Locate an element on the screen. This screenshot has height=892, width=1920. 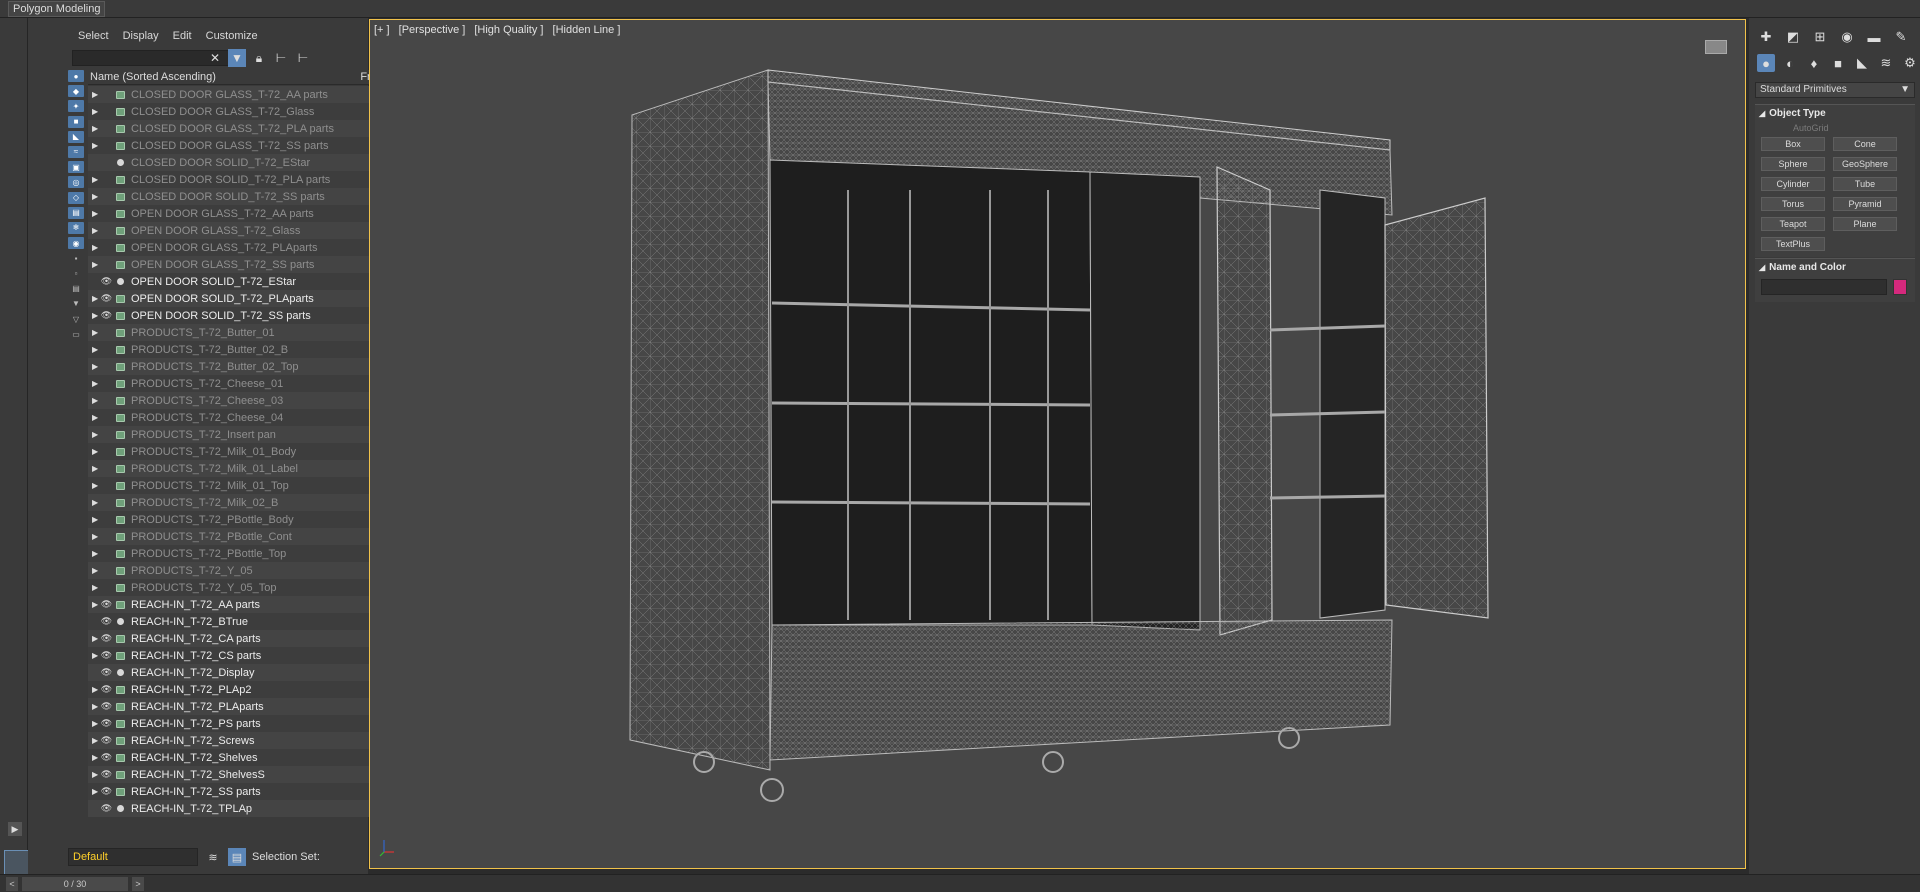
list-item: ▶CLOSED DOOR GLASS_T-72_AA parts❄ is located at coordinates (240, 94).